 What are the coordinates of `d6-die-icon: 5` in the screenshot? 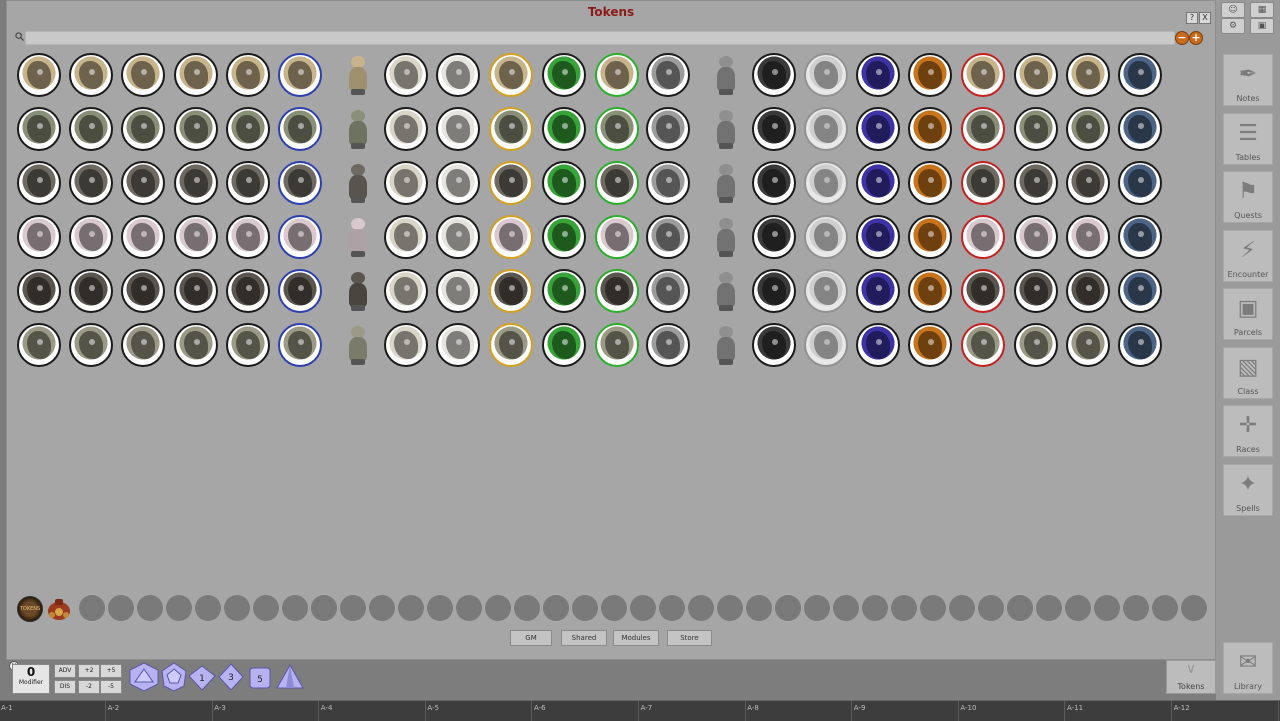 It's located at (260, 678).